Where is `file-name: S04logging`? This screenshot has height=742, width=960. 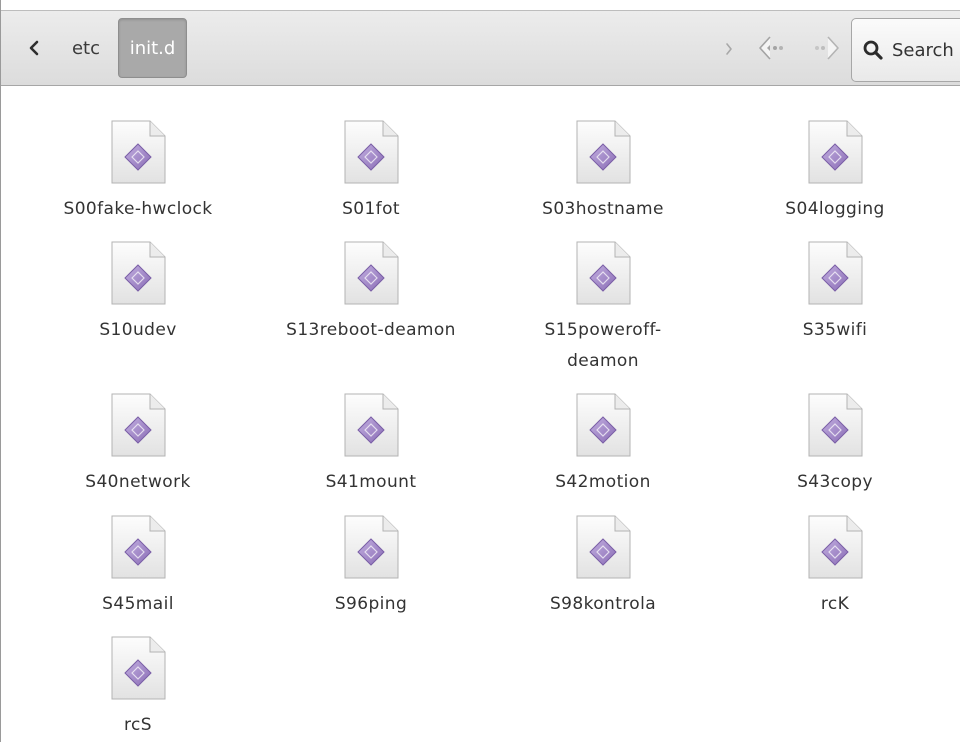
file-name: S04logging is located at coordinates (835, 209).